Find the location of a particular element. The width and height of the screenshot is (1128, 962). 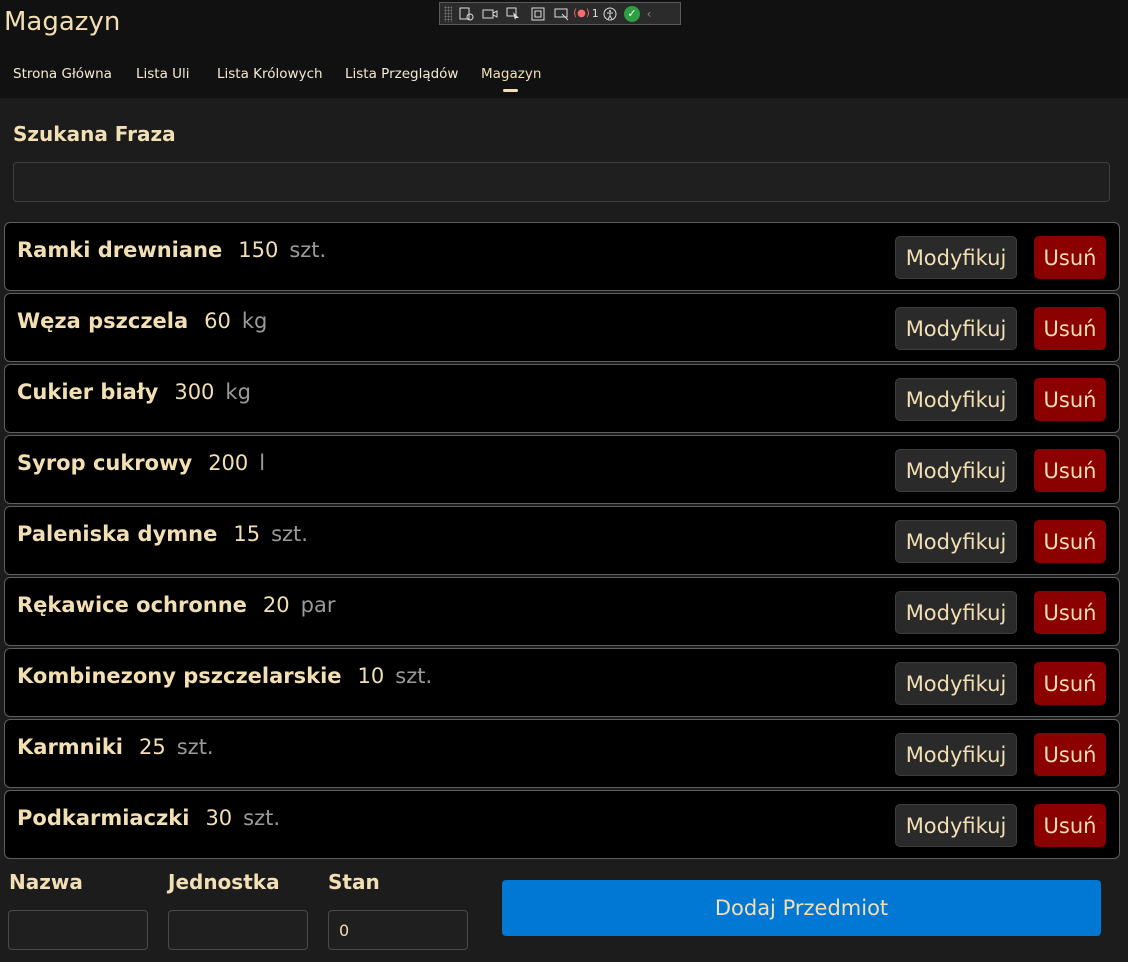

list-item: Rękawice ochronne 20 par Modyfikuj Usuń is located at coordinates (562, 611).